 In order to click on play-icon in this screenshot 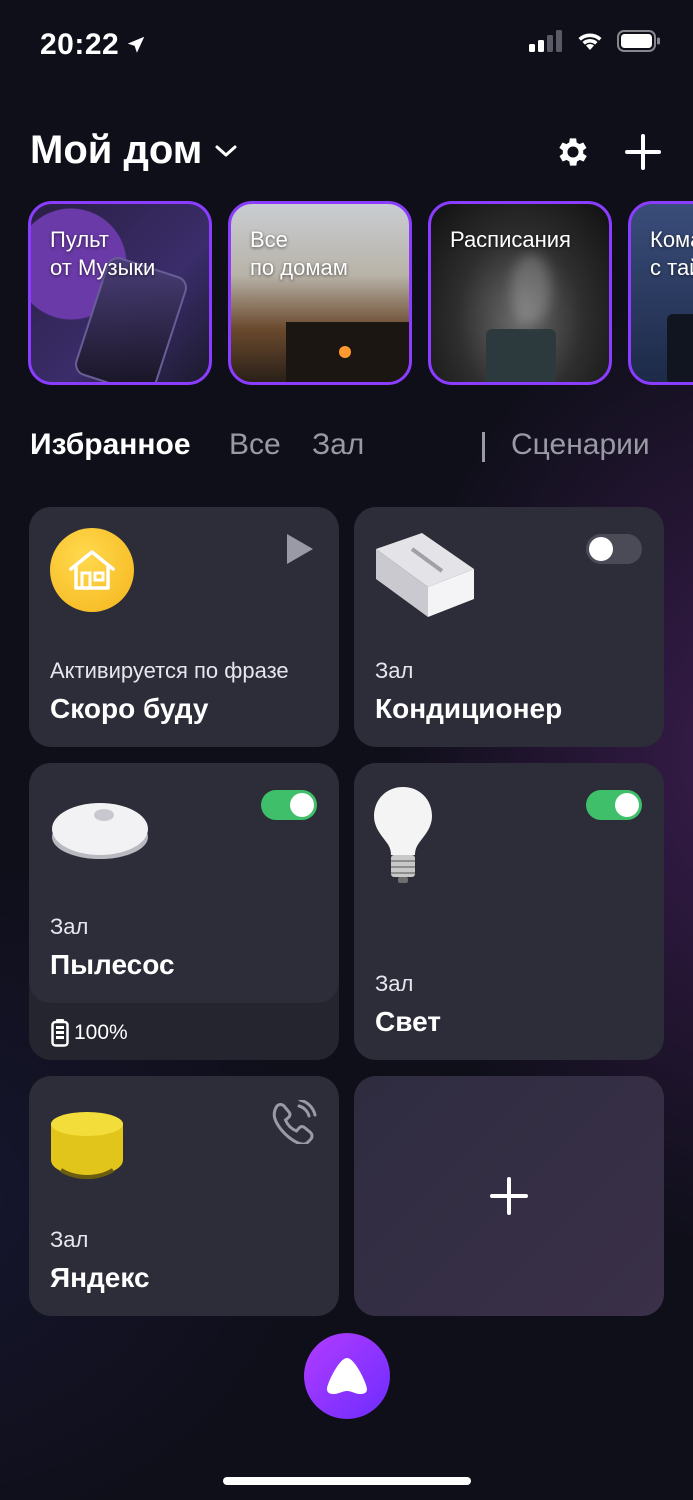, I will do `click(300, 549)`.